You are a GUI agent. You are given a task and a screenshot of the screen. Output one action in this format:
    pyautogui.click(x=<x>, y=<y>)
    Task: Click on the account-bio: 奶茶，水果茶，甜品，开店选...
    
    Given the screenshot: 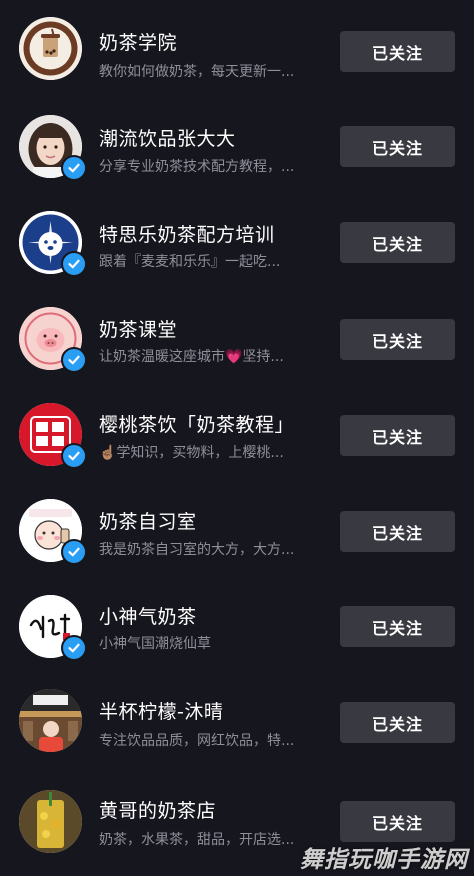 What is the action you would take?
    pyautogui.click(x=197, y=840)
    